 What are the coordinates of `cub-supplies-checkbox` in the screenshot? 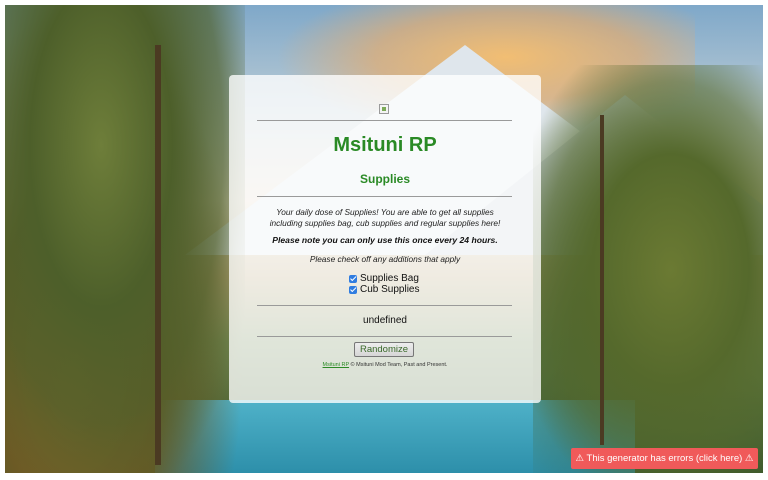 It's located at (353, 289).